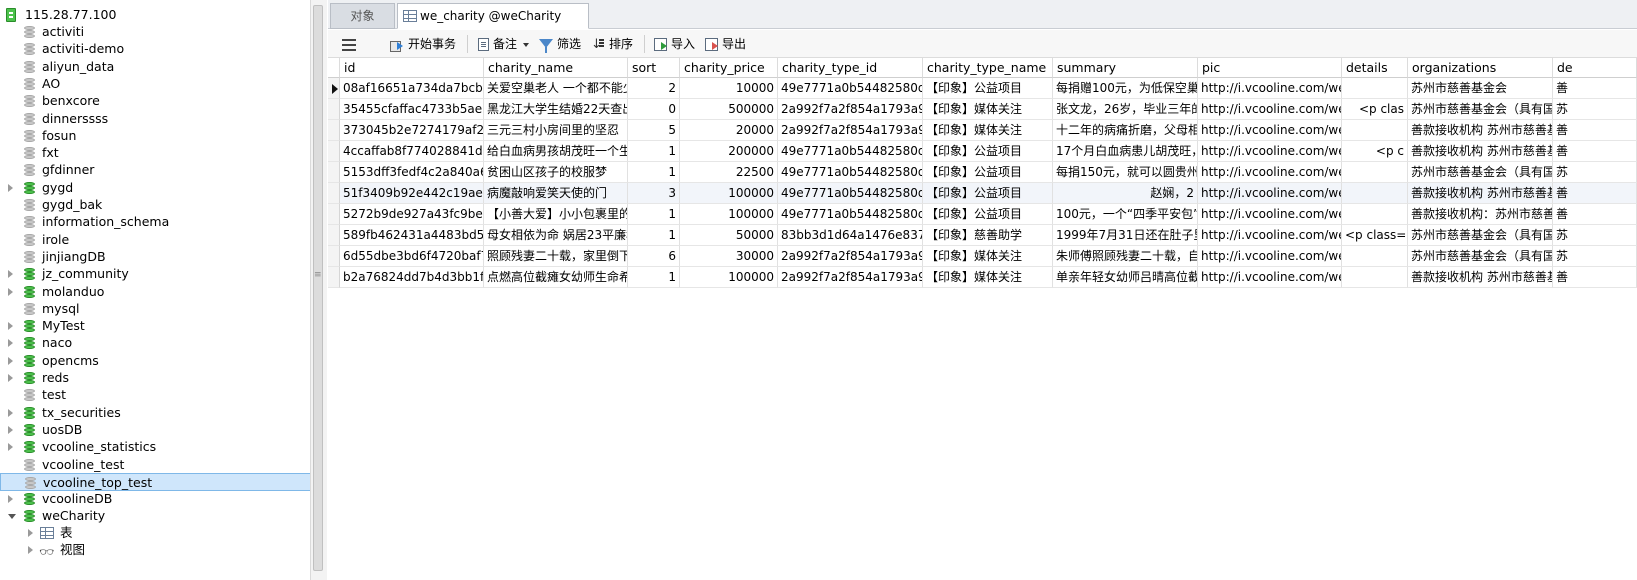  Describe the element at coordinates (161, 136) in the screenshot. I see `tree-db-node: fosun` at that location.